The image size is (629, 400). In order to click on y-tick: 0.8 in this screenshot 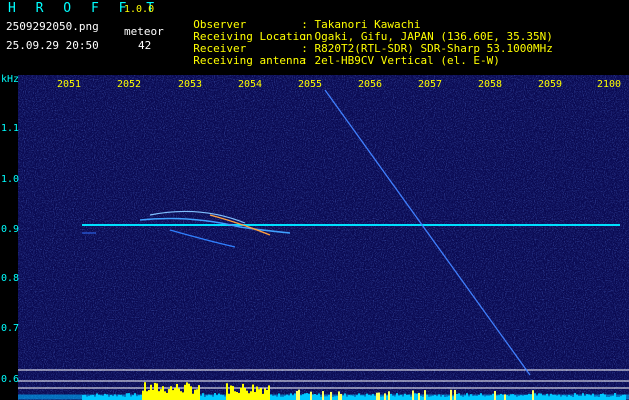, I will do `click(10, 278)`.